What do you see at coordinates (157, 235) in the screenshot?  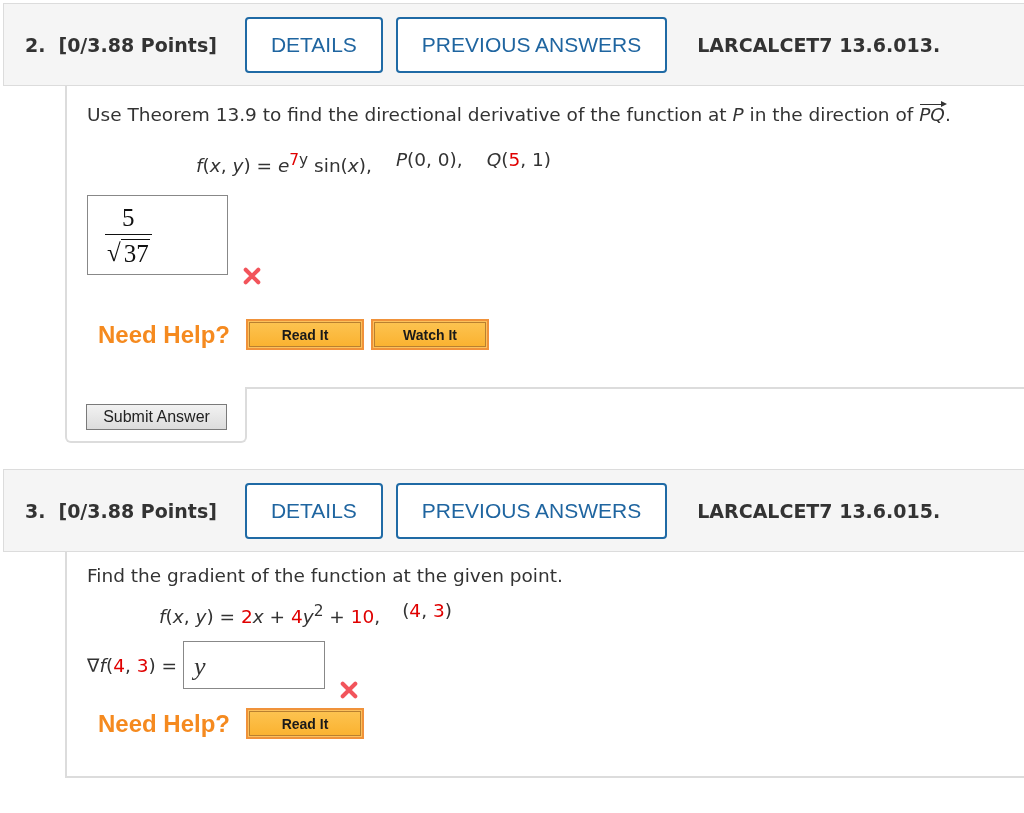 I see `answer-box: 5 √37` at bounding box center [157, 235].